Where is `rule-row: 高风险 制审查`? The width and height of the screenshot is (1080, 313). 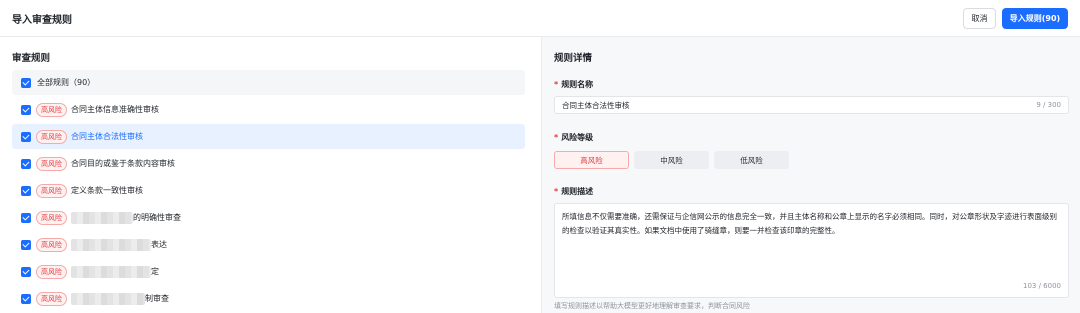
rule-row: 高风险 制审查 is located at coordinates (268, 298).